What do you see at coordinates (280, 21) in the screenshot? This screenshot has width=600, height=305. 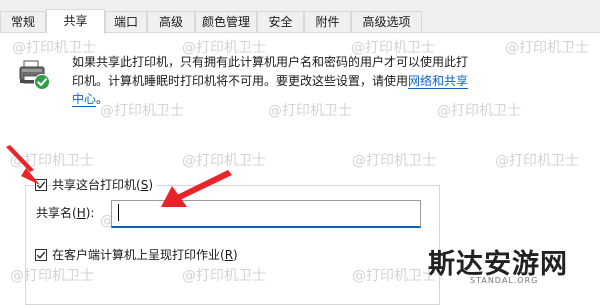 I see `tab-security: 安全` at bounding box center [280, 21].